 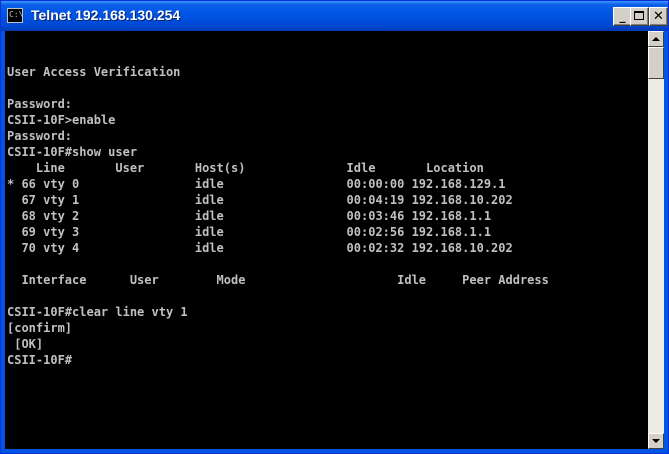 I want to click on vertical-scrollbar, so click(x=656, y=240).